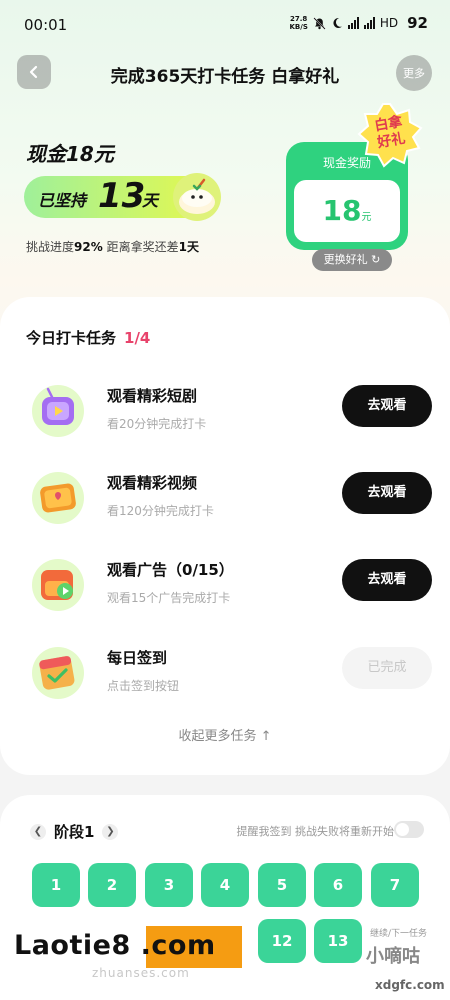  Describe the element at coordinates (56, 885) in the screenshot. I see `day-tile: 1` at that location.